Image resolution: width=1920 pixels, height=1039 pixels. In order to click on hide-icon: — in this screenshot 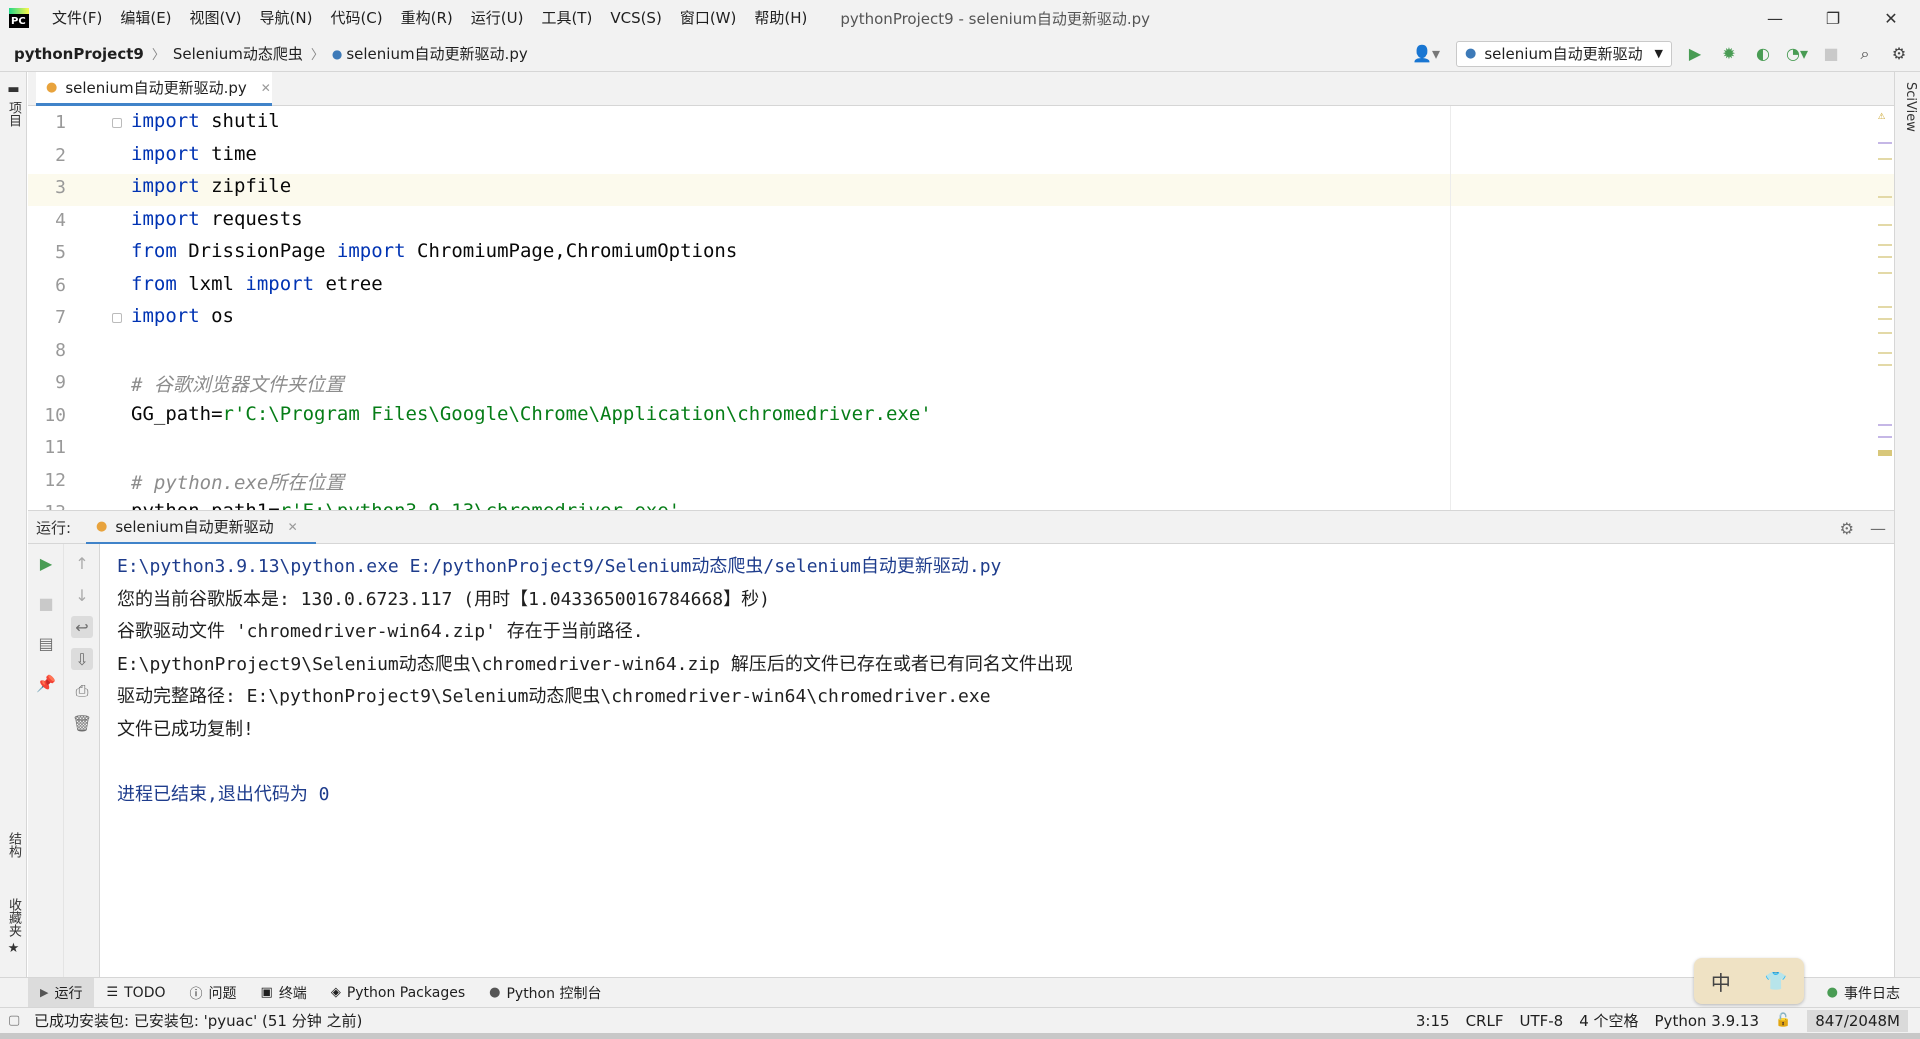, I will do `click(1878, 528)`.